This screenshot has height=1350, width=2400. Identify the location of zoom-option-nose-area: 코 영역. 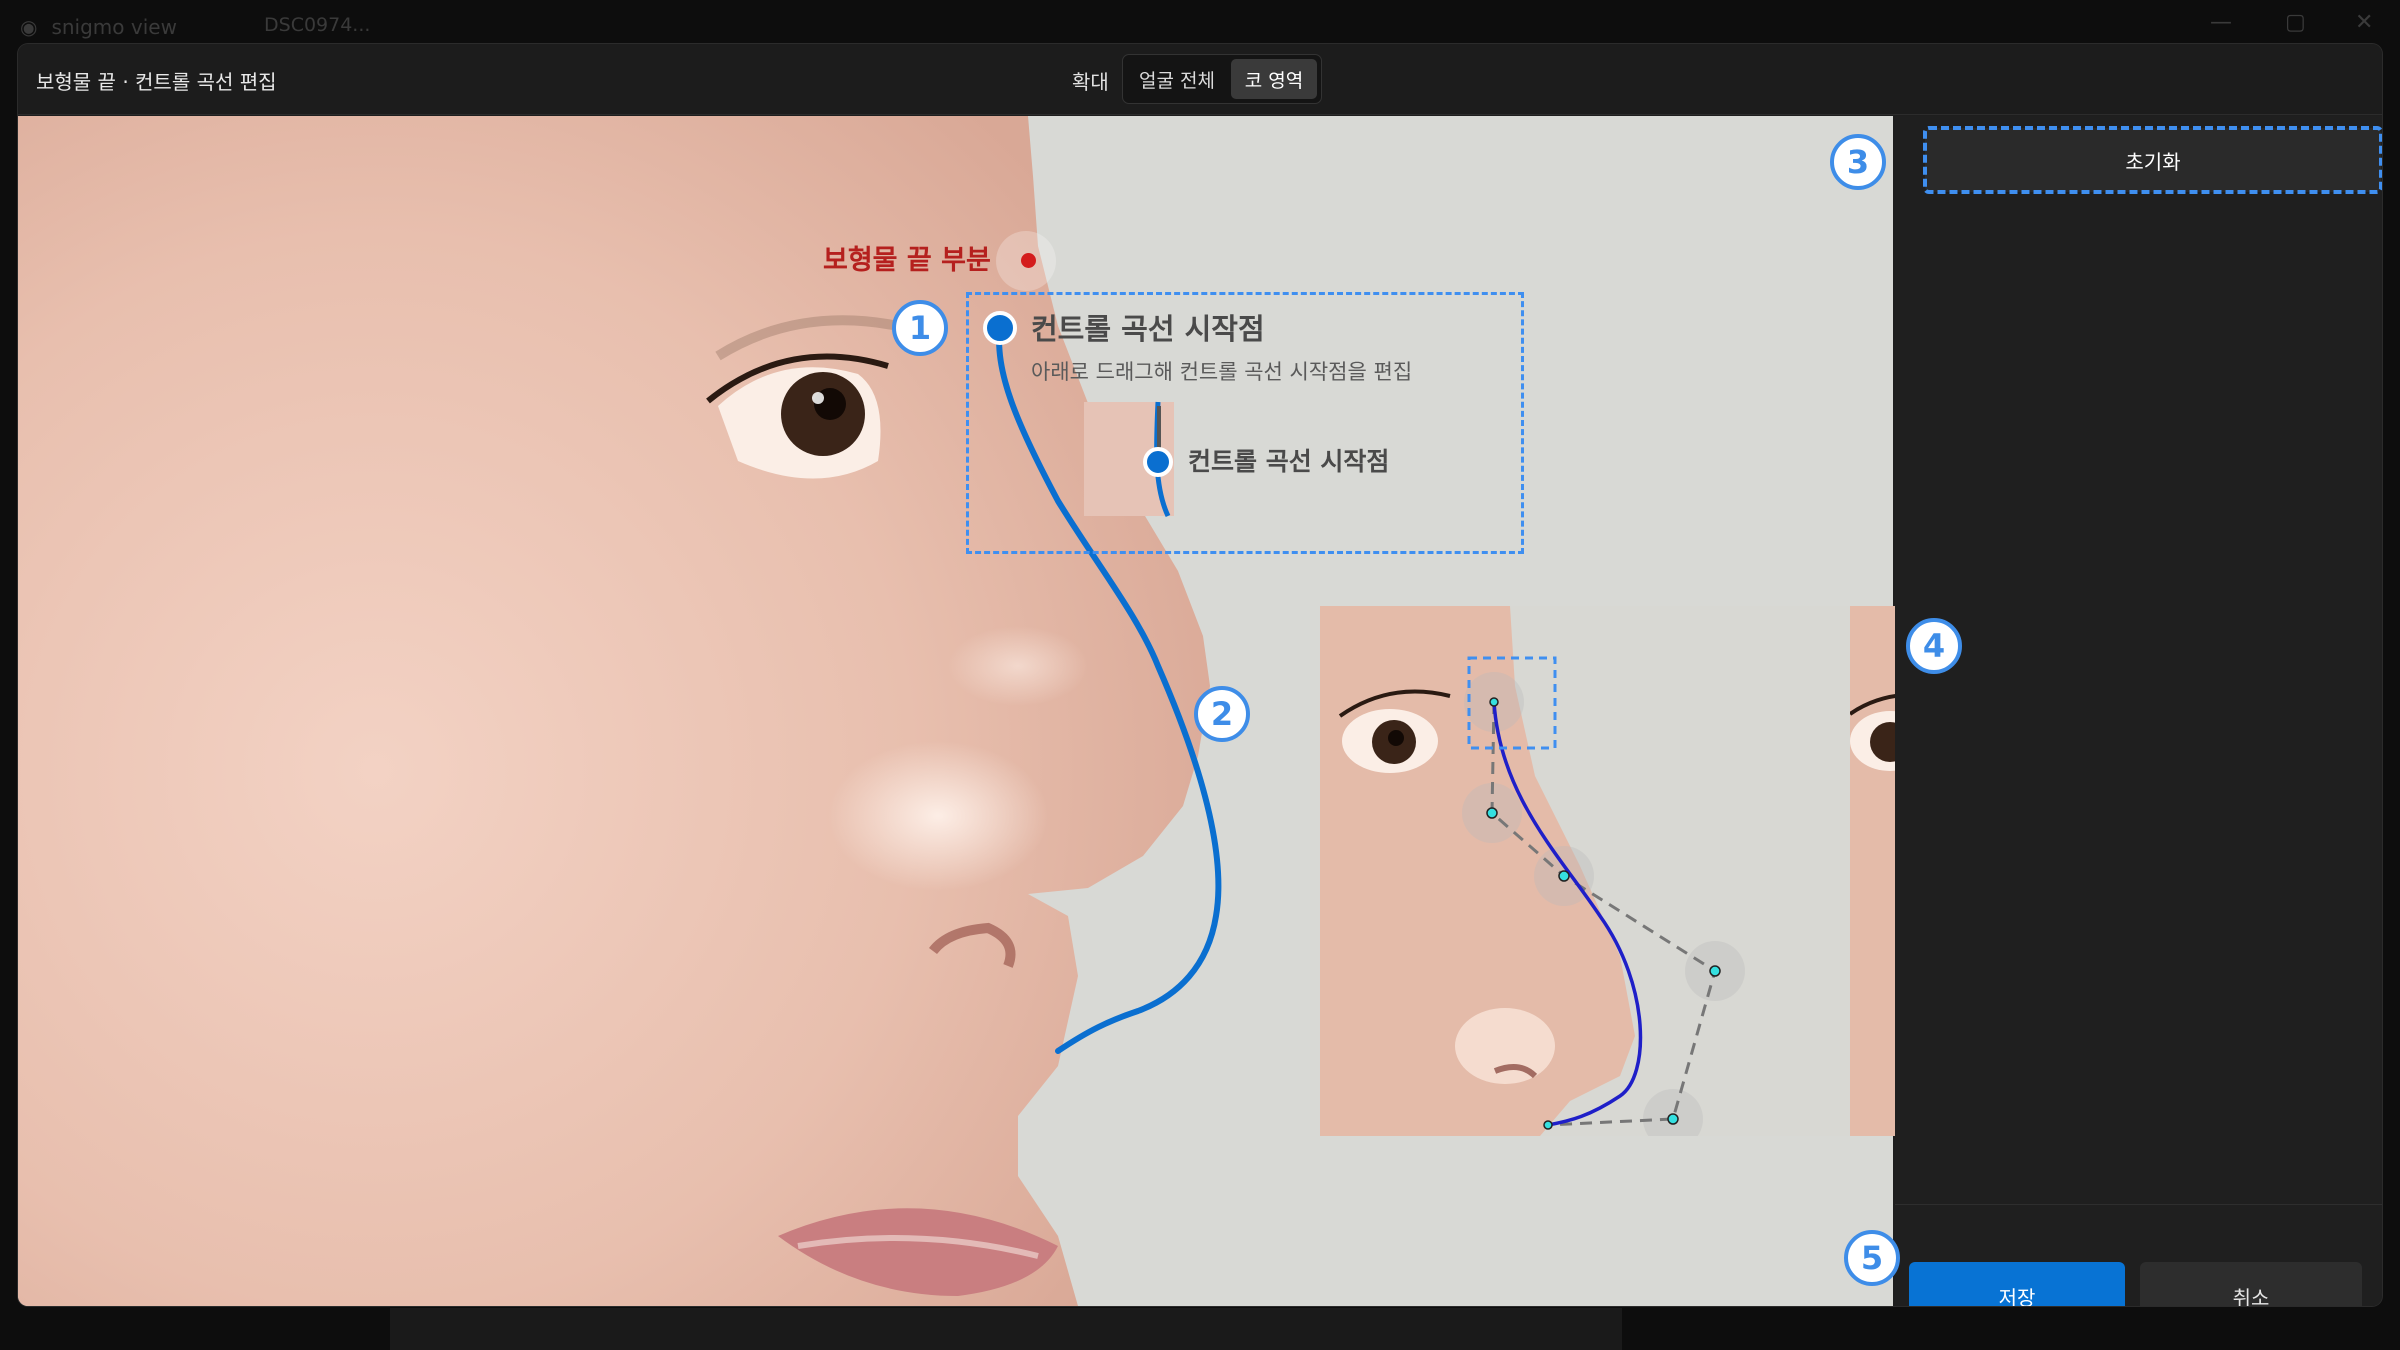
(1274, 79).